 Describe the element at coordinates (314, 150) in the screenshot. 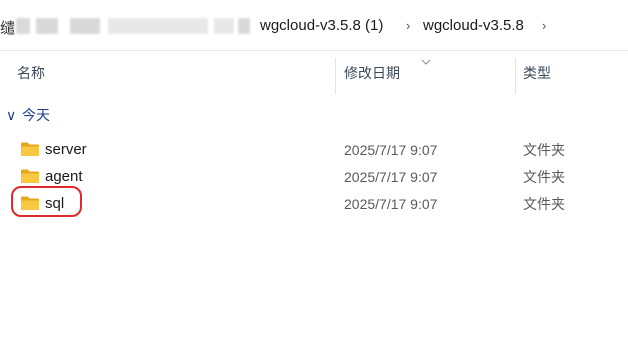

I see `file-row-server: server 2025/7/17 9:07 文件夹` at that location.